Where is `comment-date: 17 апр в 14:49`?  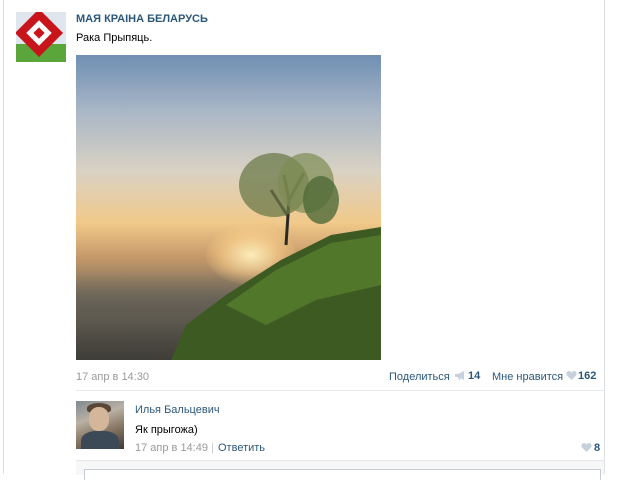
comment-date: 17 апр в 14:49 is located at coordinates (171, 448).